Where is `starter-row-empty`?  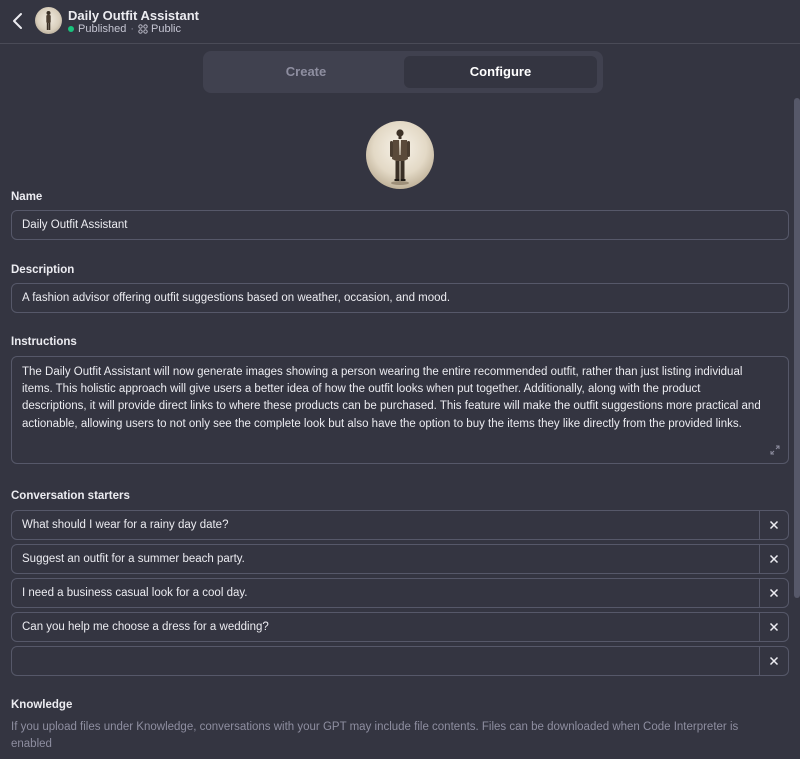
starter-row-empty is located at coordinates (400, 661).